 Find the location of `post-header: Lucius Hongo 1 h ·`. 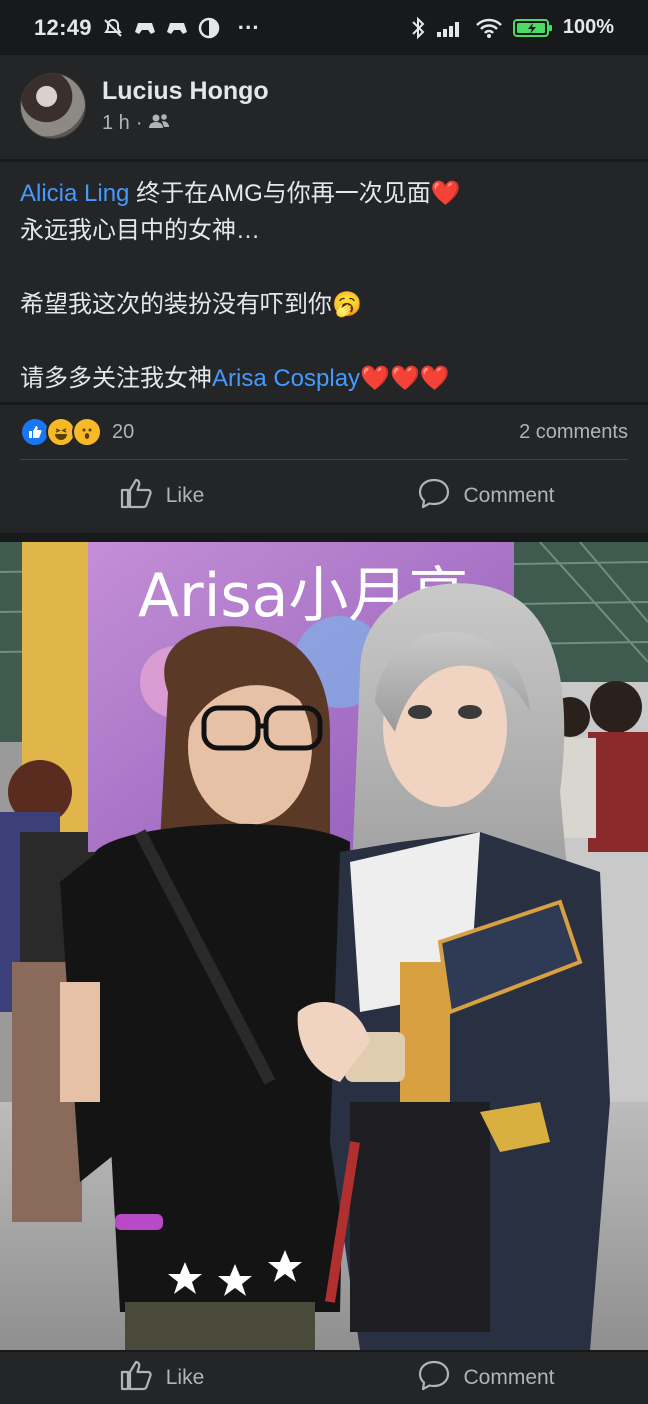

post-header: Lucius Hongo 1 h · is located at coordinates (144, 106).